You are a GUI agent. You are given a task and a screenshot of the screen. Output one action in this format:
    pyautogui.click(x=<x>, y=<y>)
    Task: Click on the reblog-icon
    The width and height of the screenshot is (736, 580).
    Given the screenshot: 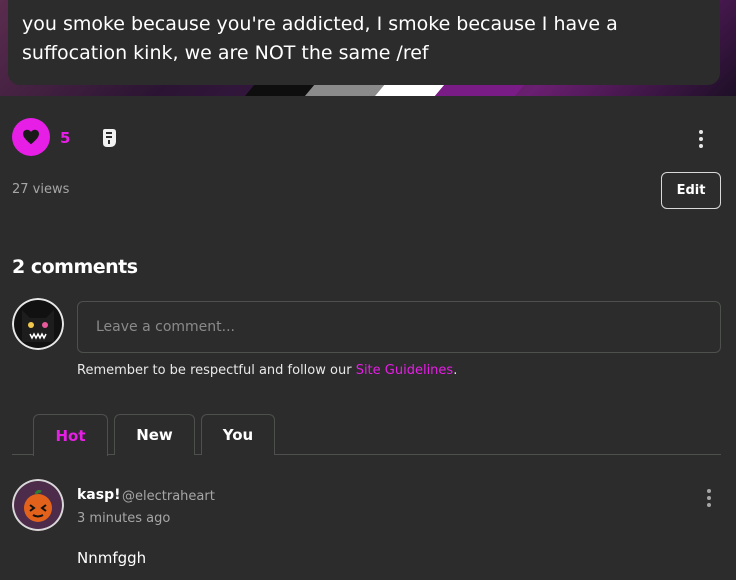 What is the action you would take?
    pyautogui.click(x=109, y=138)
    